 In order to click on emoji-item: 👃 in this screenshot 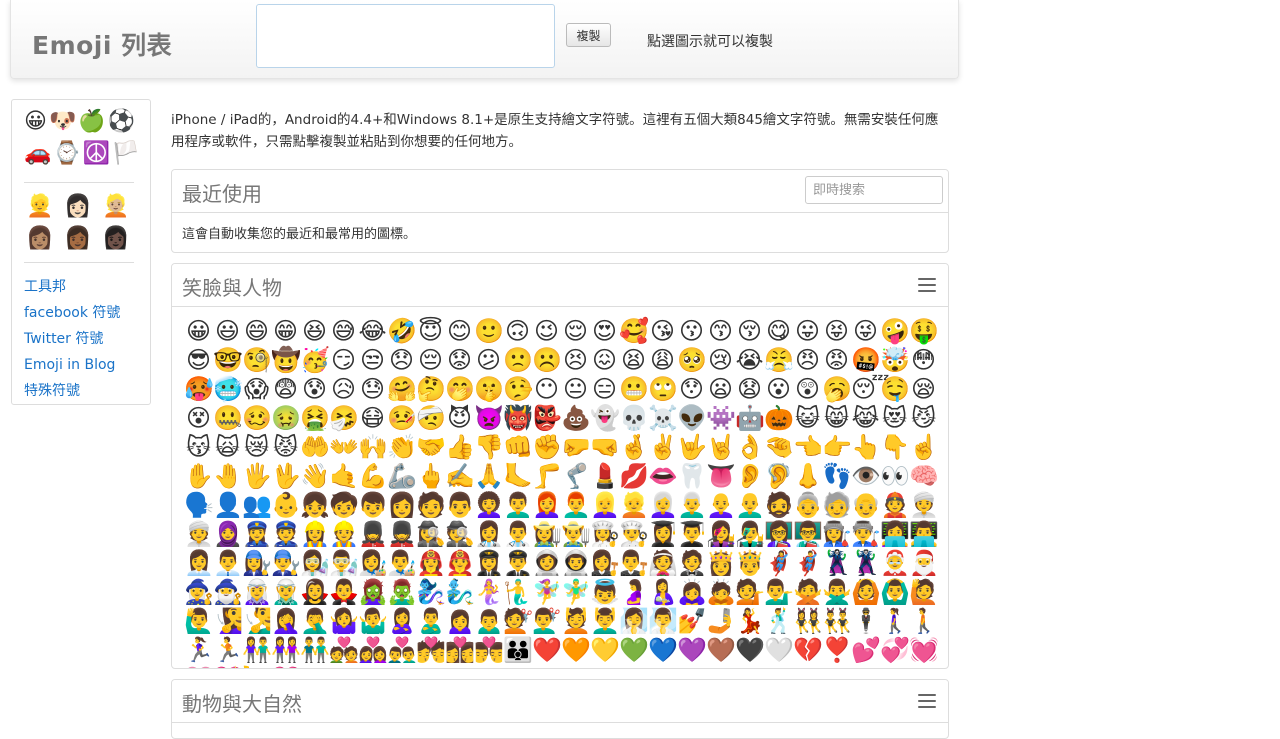, I will do `click(808, 476)`.